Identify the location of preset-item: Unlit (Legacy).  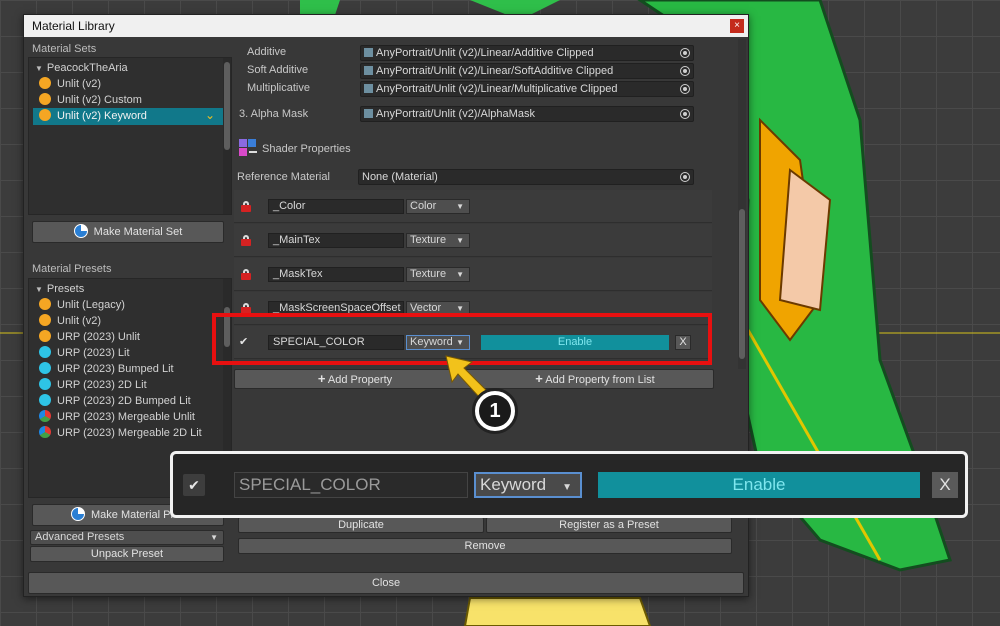
(82, 305).